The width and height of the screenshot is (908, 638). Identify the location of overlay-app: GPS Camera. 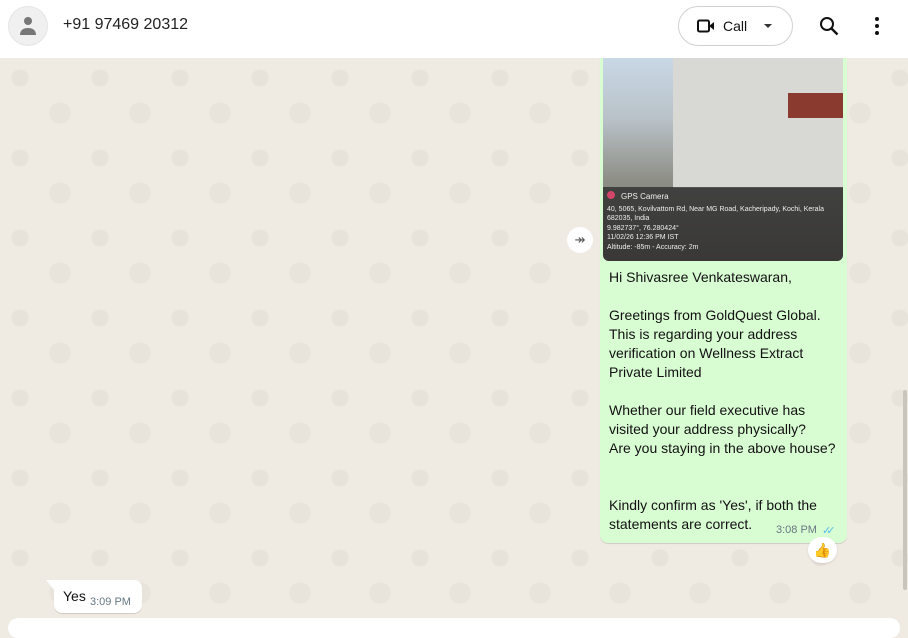
(645, 196).